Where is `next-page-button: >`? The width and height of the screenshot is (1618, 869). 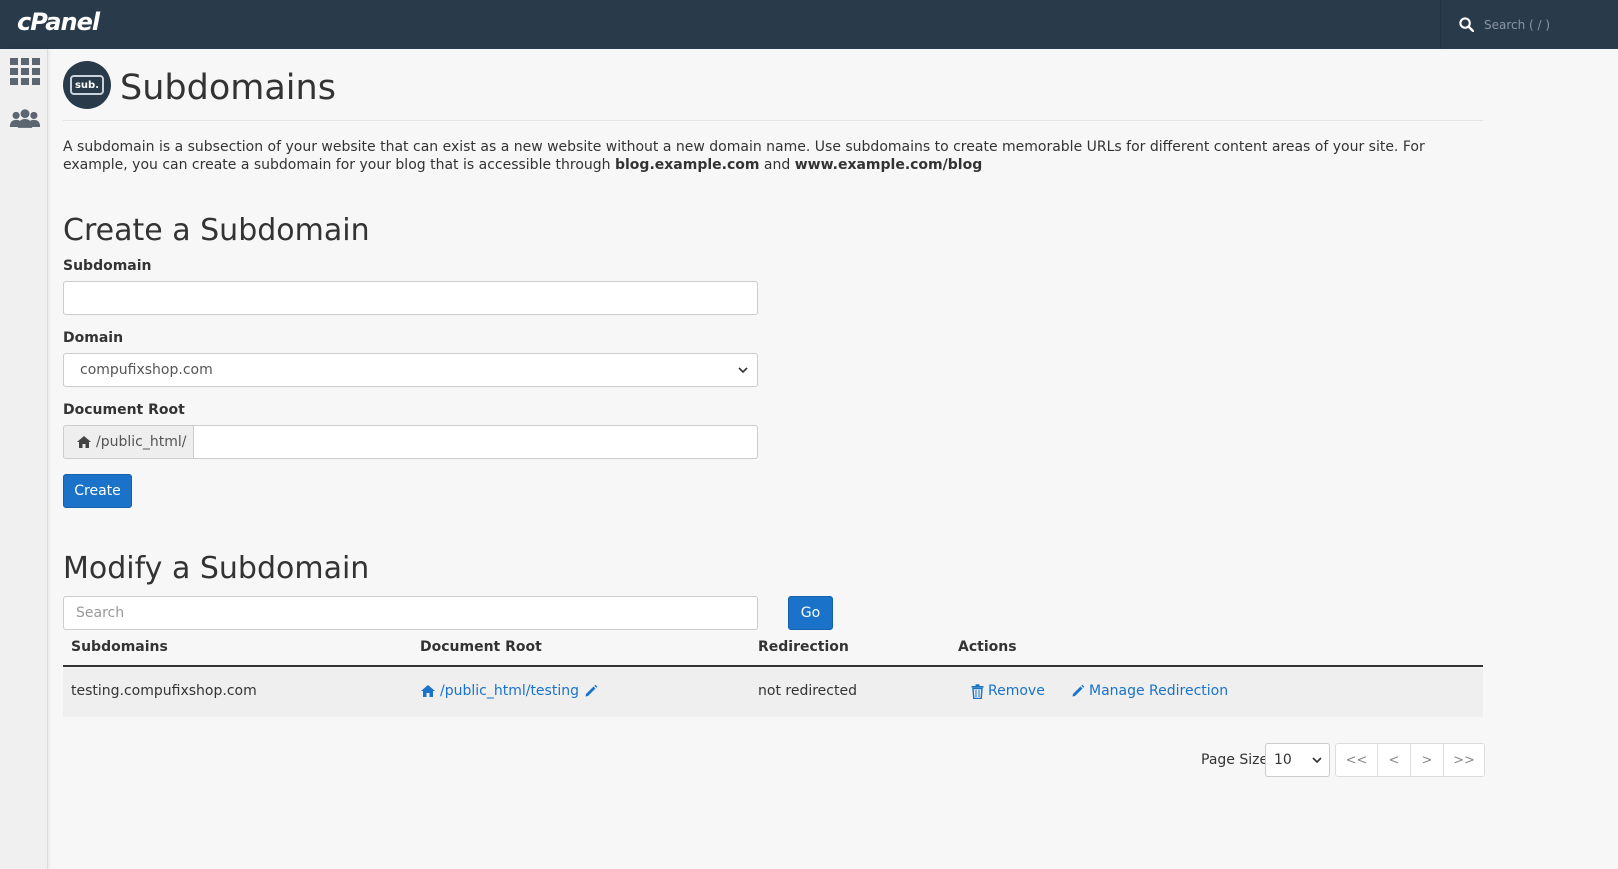
next-page-button: > is located at coordinates (1426, 760).